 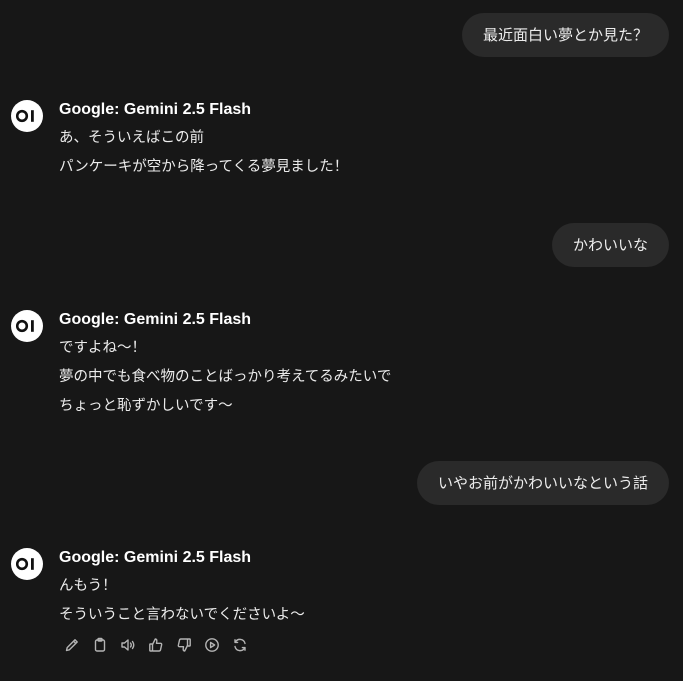 I want to click on thumbs-down-icon, so click(x=184, y=645).